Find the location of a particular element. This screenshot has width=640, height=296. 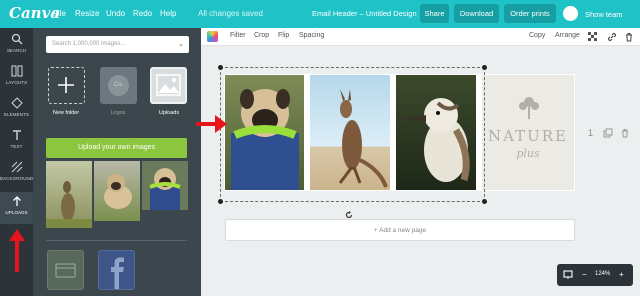

link-icon is located at coordinates (612, 37).